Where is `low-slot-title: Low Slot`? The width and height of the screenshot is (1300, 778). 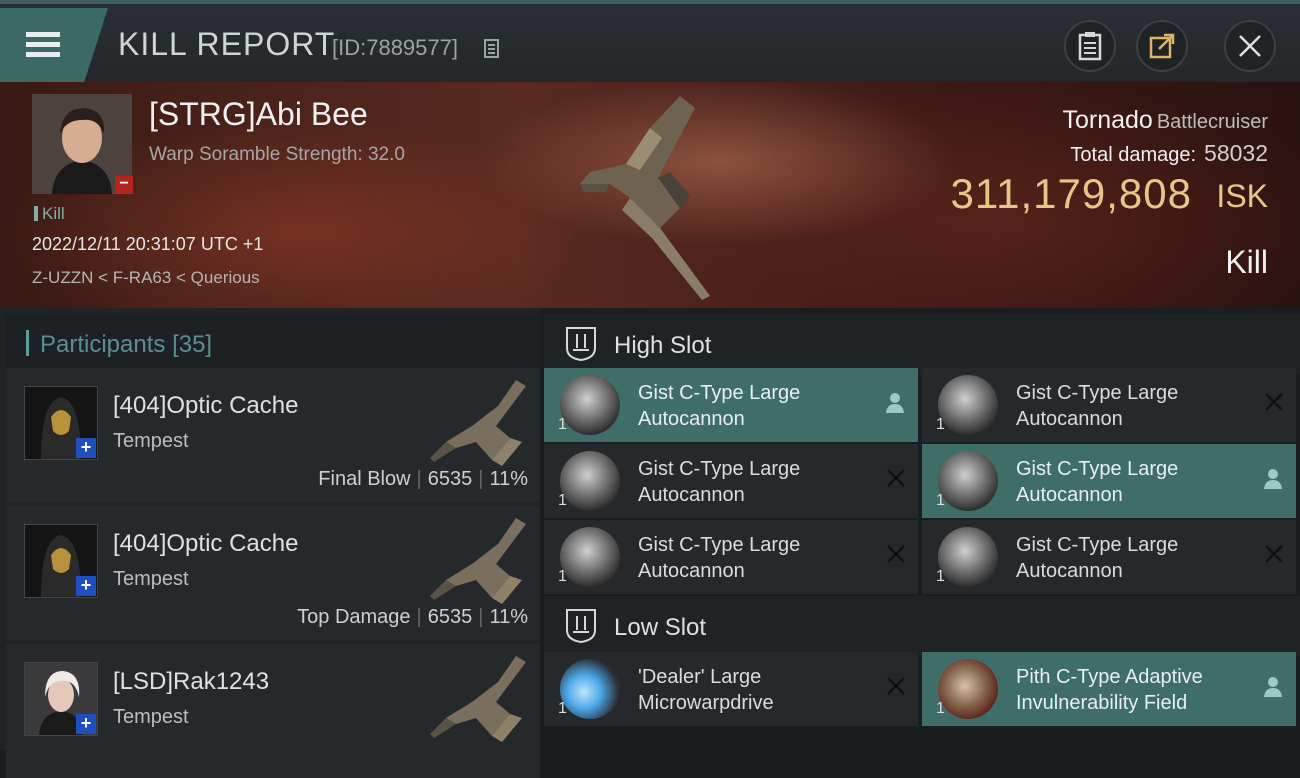
low-slot-title: Low Slot is located at coordinates (660, 627).